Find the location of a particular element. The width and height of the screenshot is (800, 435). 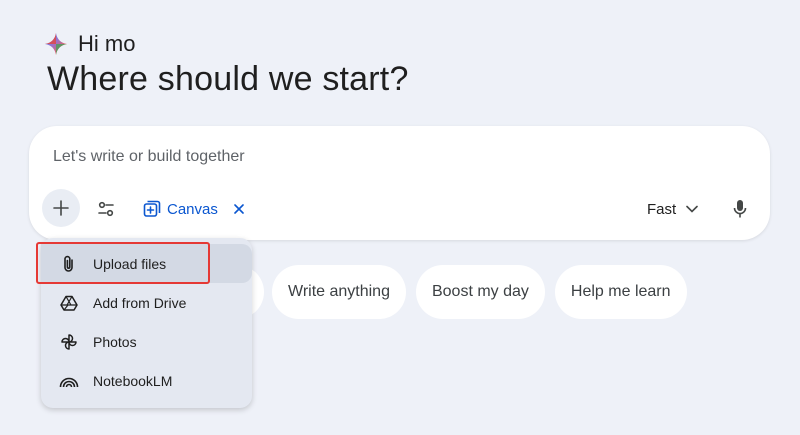

add-attachment-button is located at coordinates (61, 208).